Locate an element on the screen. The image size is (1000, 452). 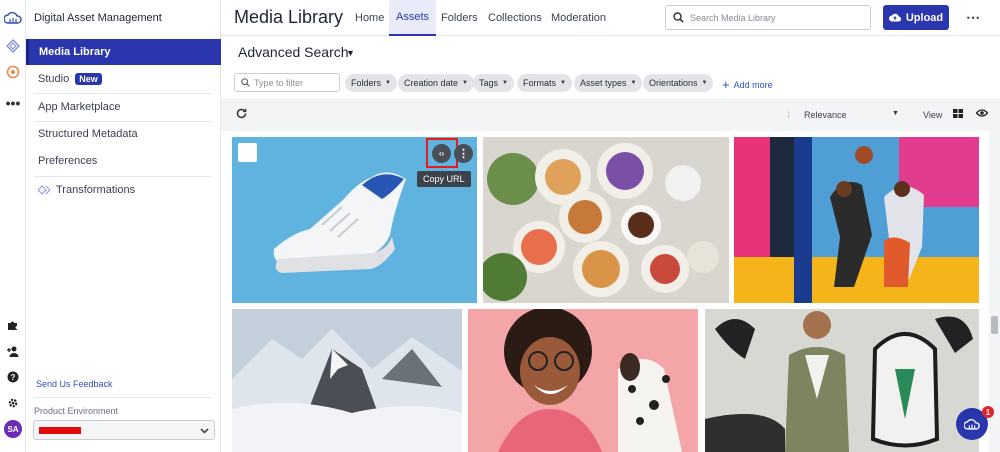
filter-chip-formats: Formats ▼ is located at coordinates (544, 83).